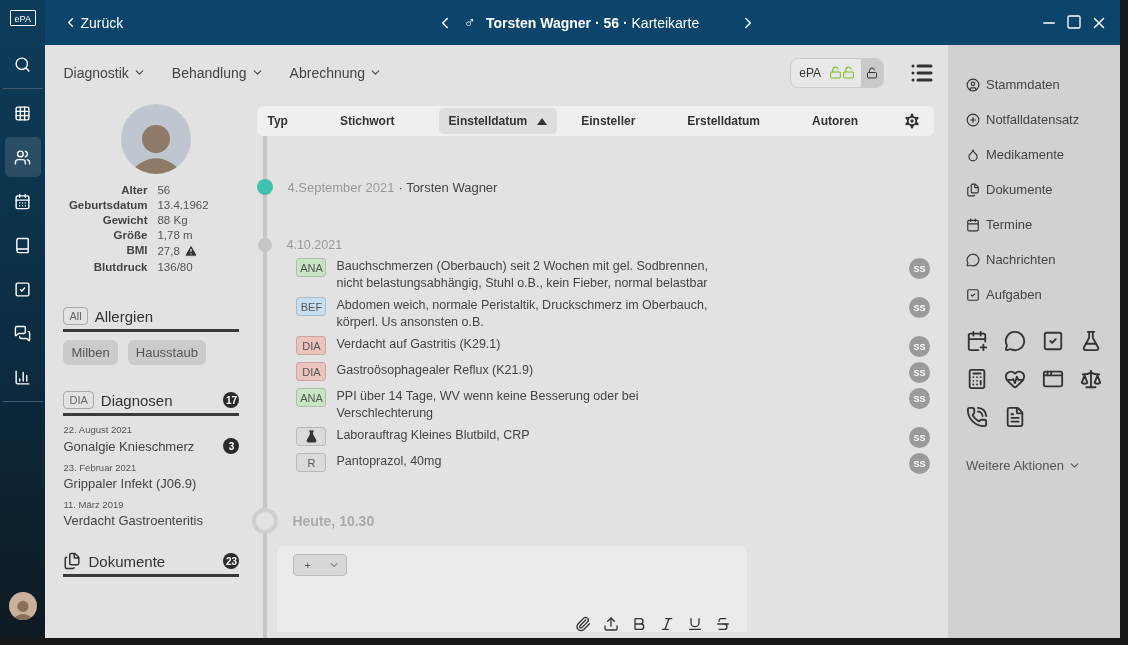 This screenshot has height=645, width=1128. Describe the element at coordinates (23, 377) in the screenshot. I see `chart-icon` at that location.